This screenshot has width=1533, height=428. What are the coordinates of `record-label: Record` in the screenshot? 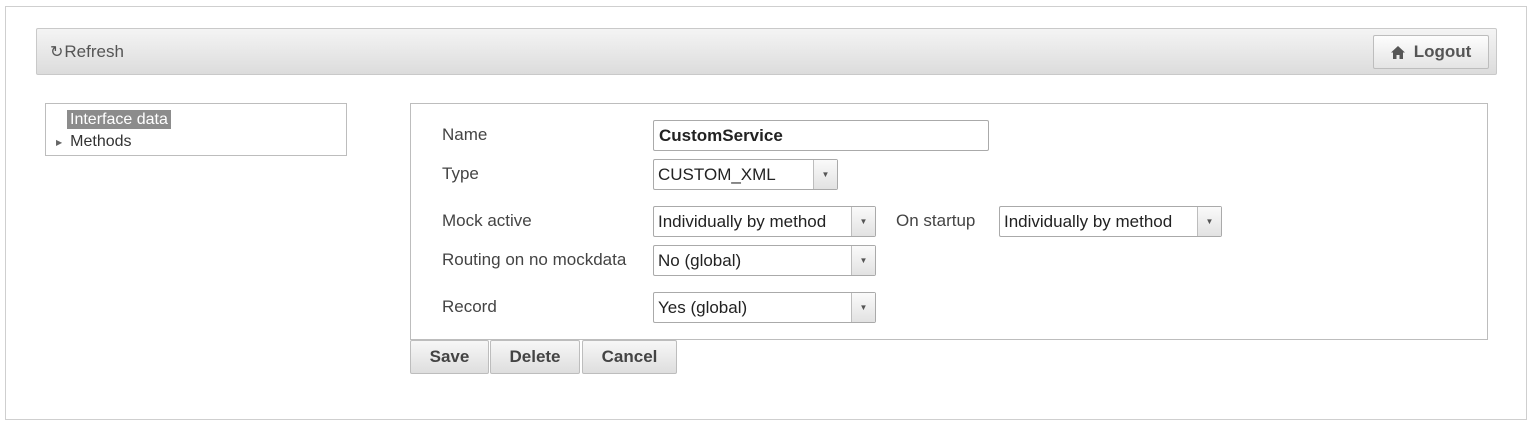 It's located at (469, 306).